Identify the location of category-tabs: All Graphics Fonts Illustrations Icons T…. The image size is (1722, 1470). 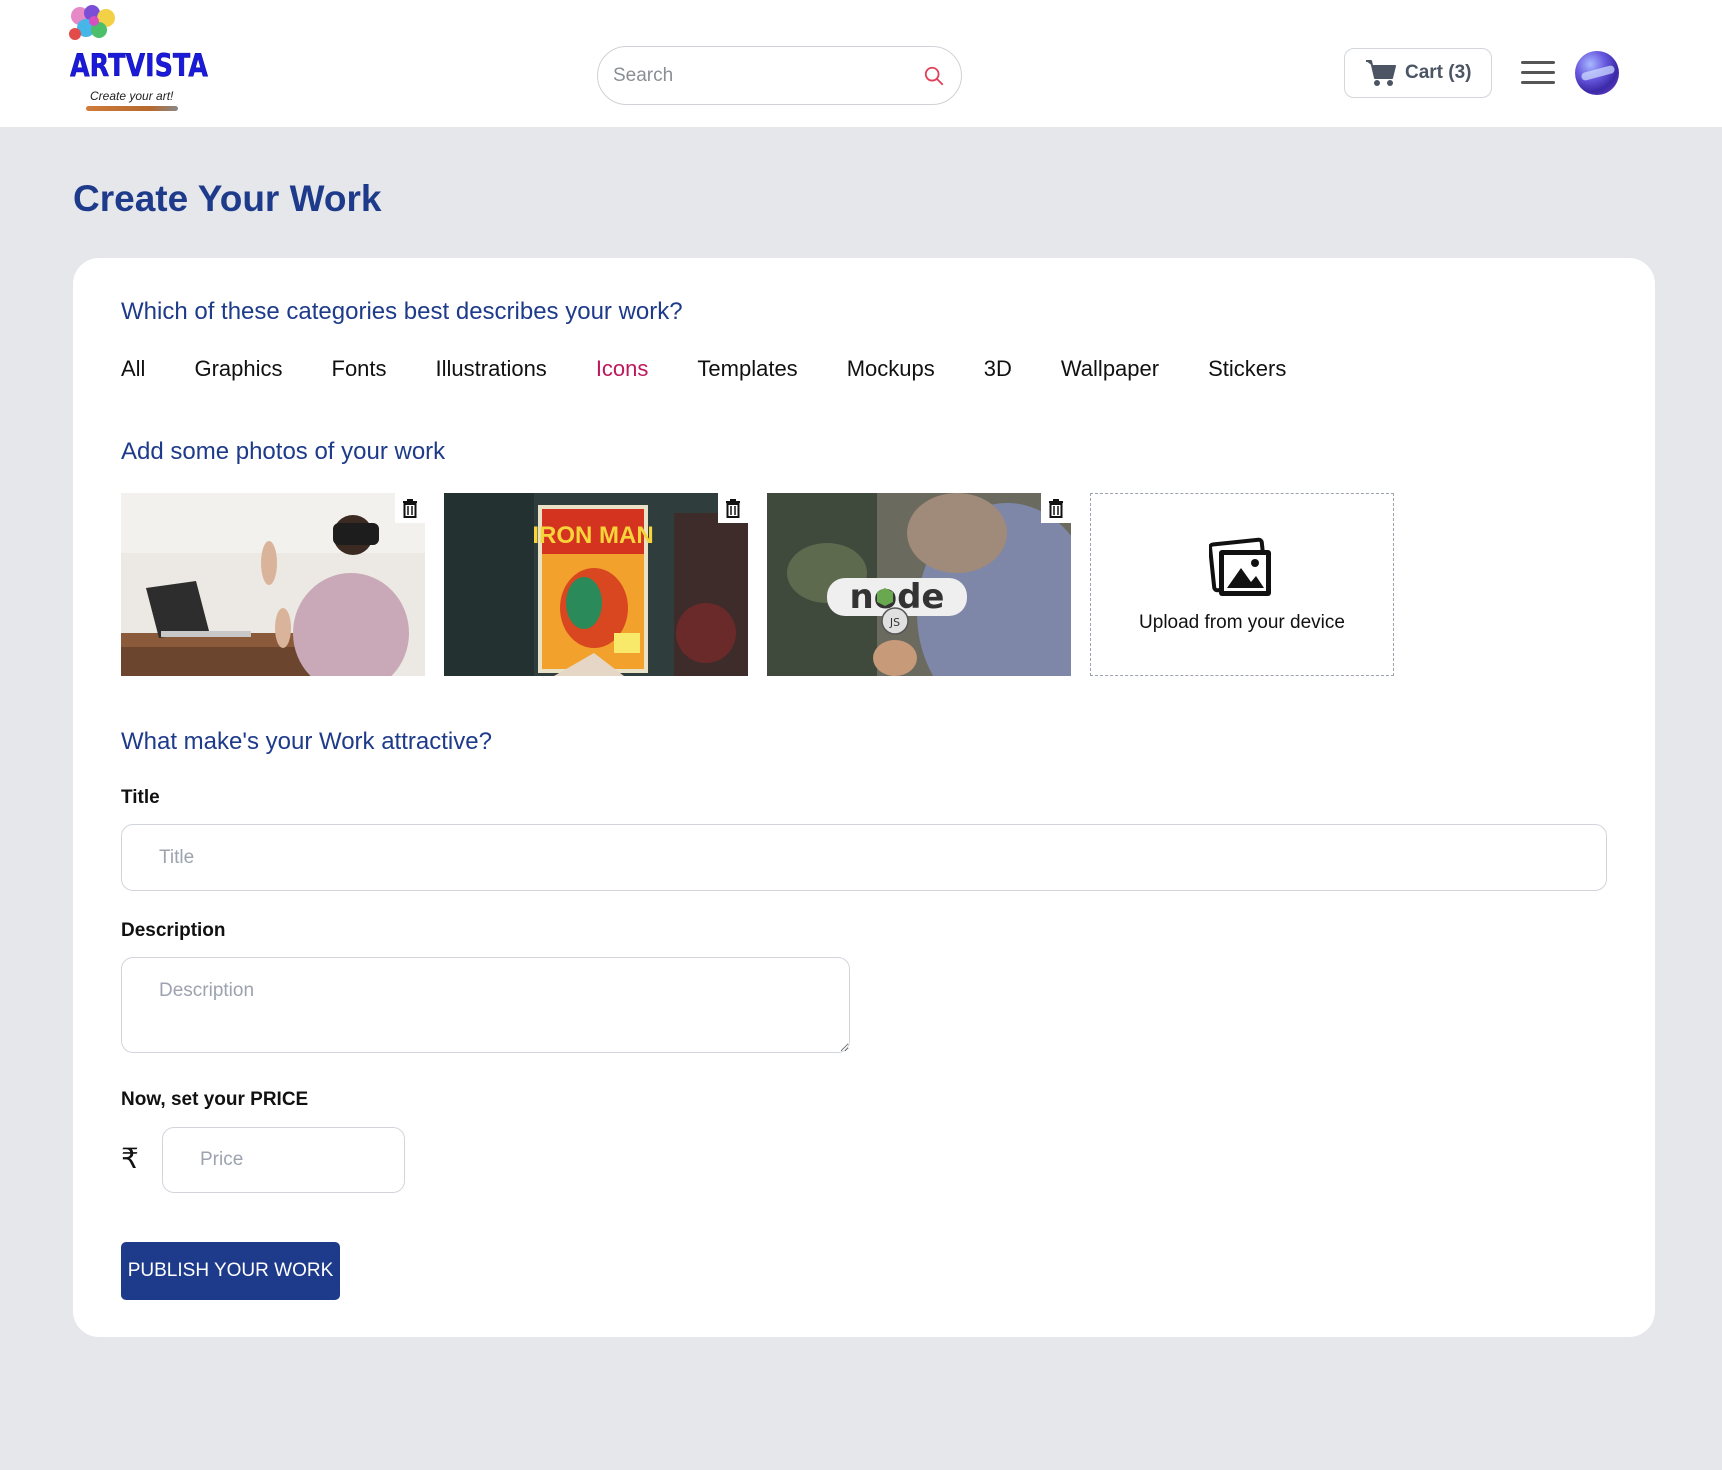
(728, 369).